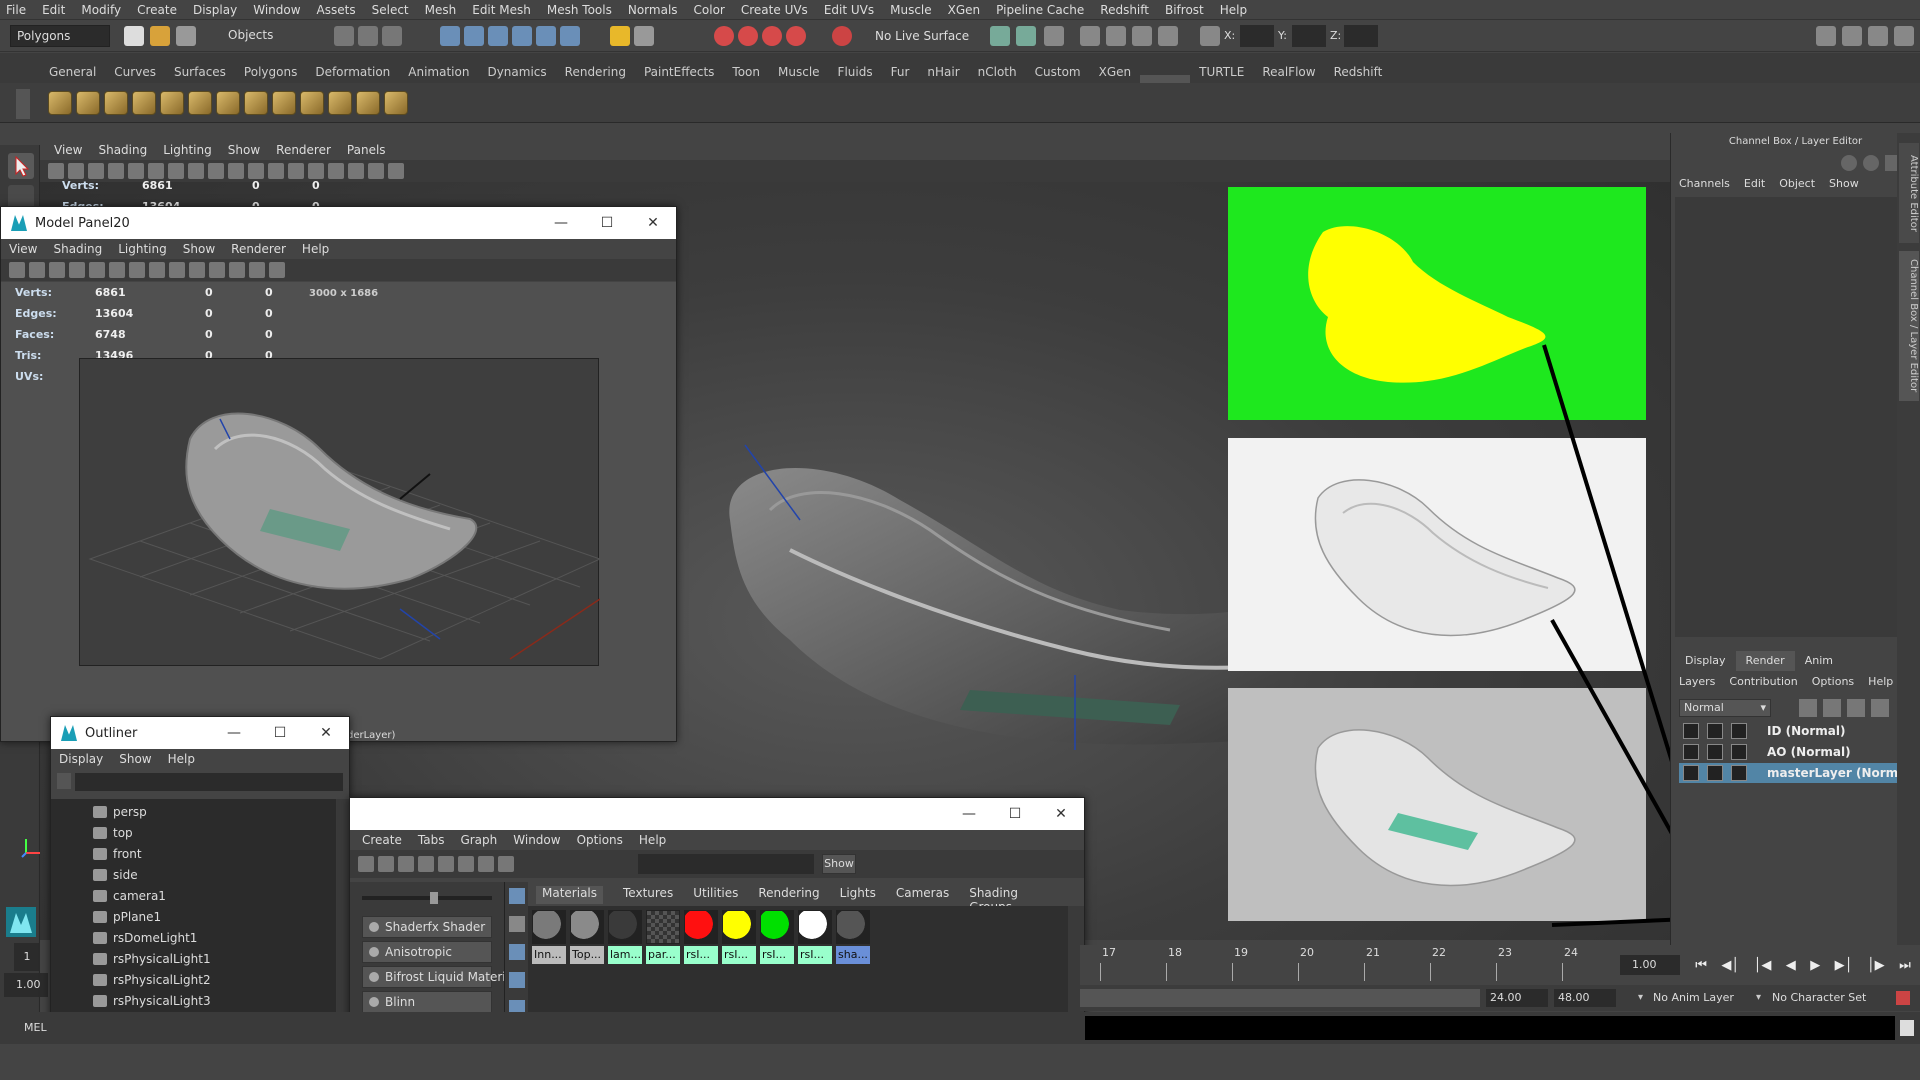 The image size is (1920, 1080). What do you see at coordinates (943, 72) in the screenshot?
I see `shelf-tab-nhair: nHair` at bounding box center [943, 72].